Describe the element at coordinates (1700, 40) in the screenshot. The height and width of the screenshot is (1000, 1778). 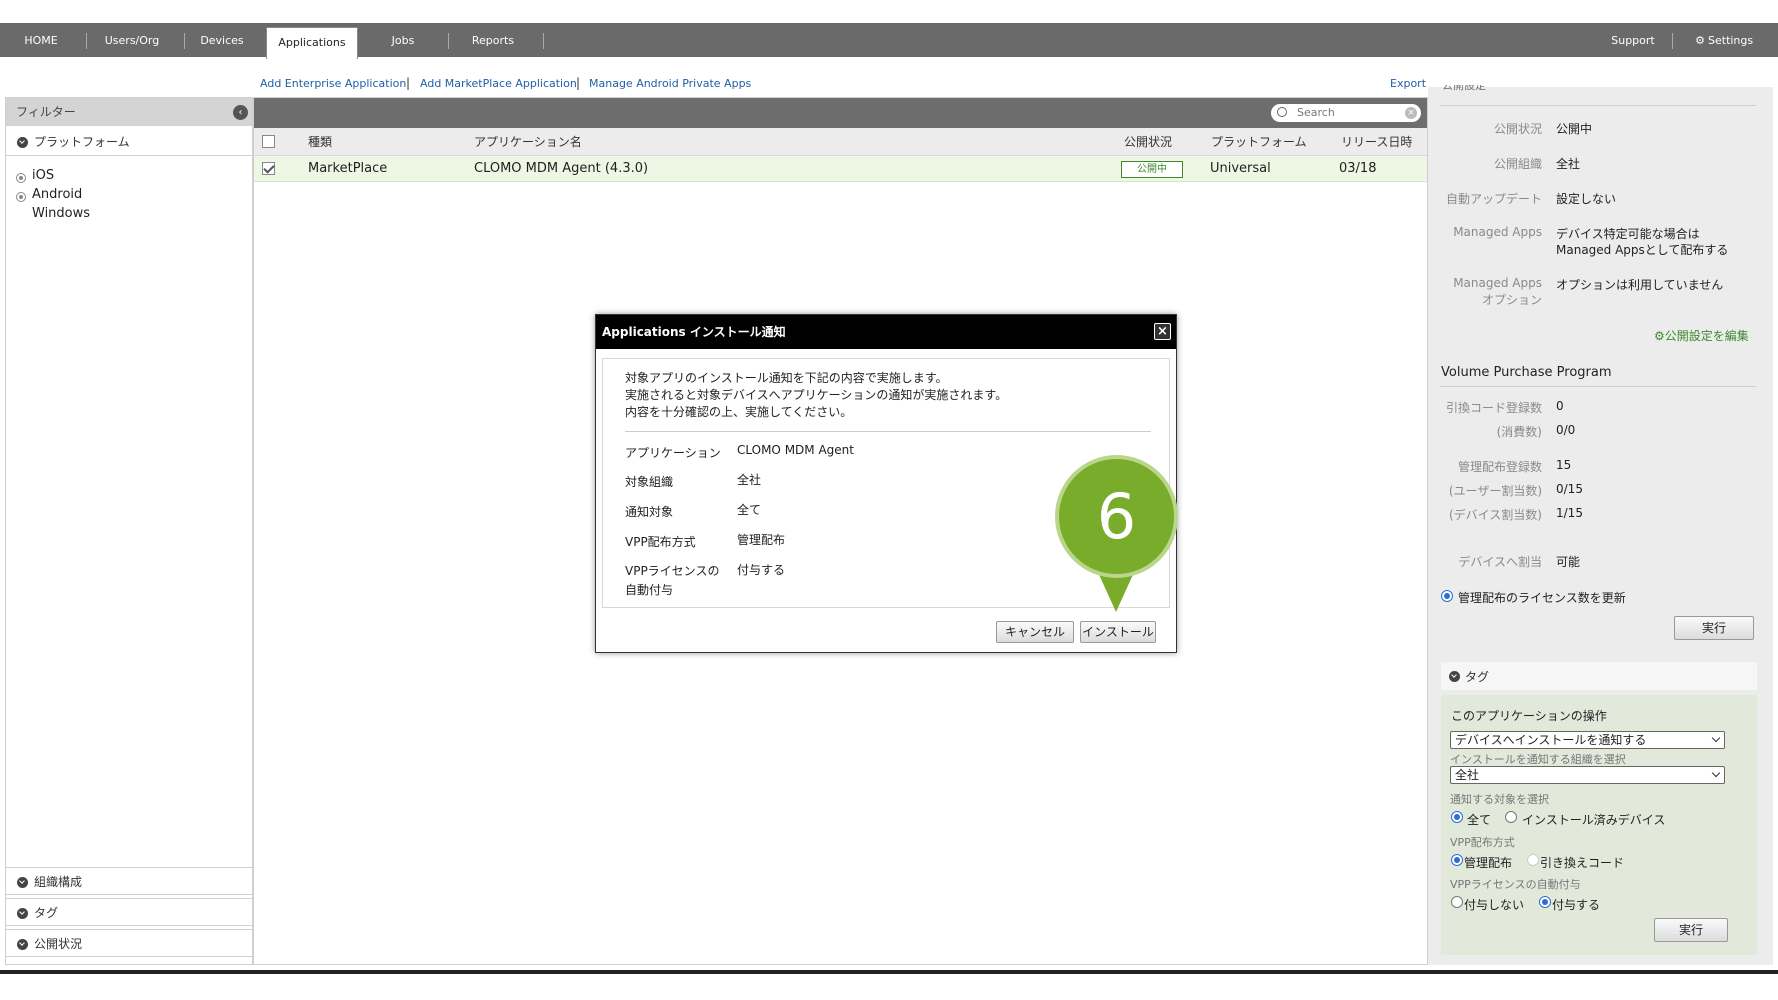
I see `gear-icon: ⚙` at that location.